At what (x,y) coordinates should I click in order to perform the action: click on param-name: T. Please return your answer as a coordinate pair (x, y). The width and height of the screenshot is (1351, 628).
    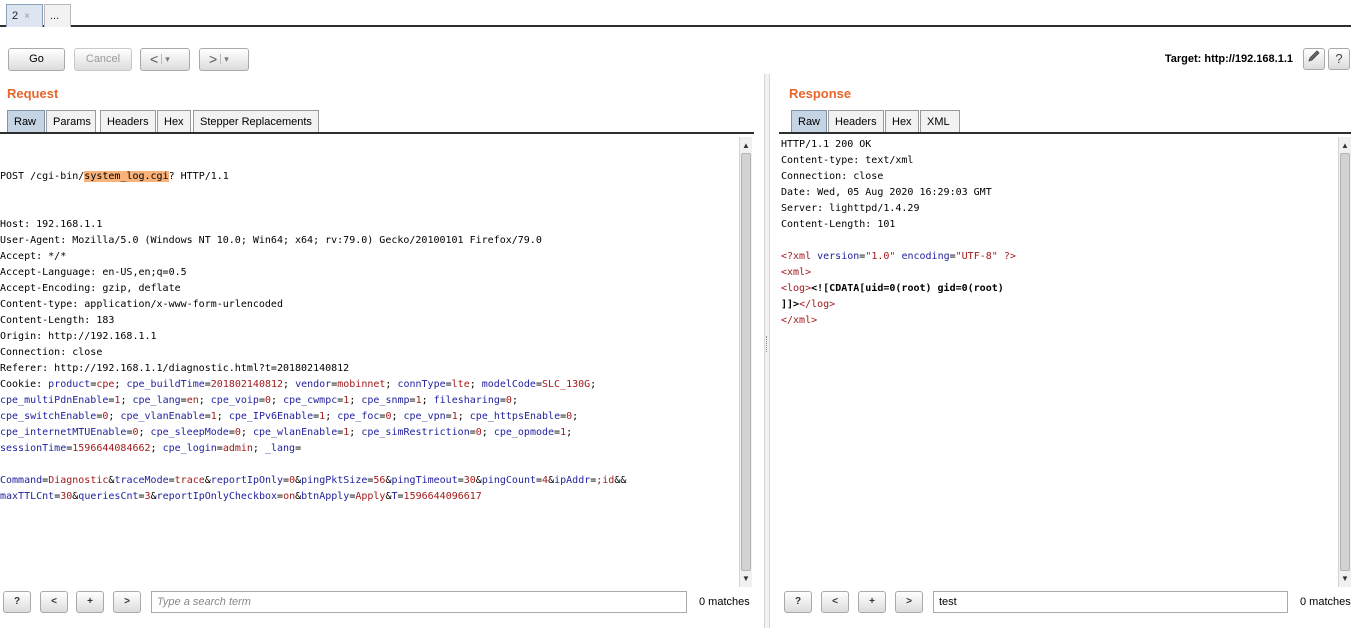
    Looking at the image, I should click on (394, 496).